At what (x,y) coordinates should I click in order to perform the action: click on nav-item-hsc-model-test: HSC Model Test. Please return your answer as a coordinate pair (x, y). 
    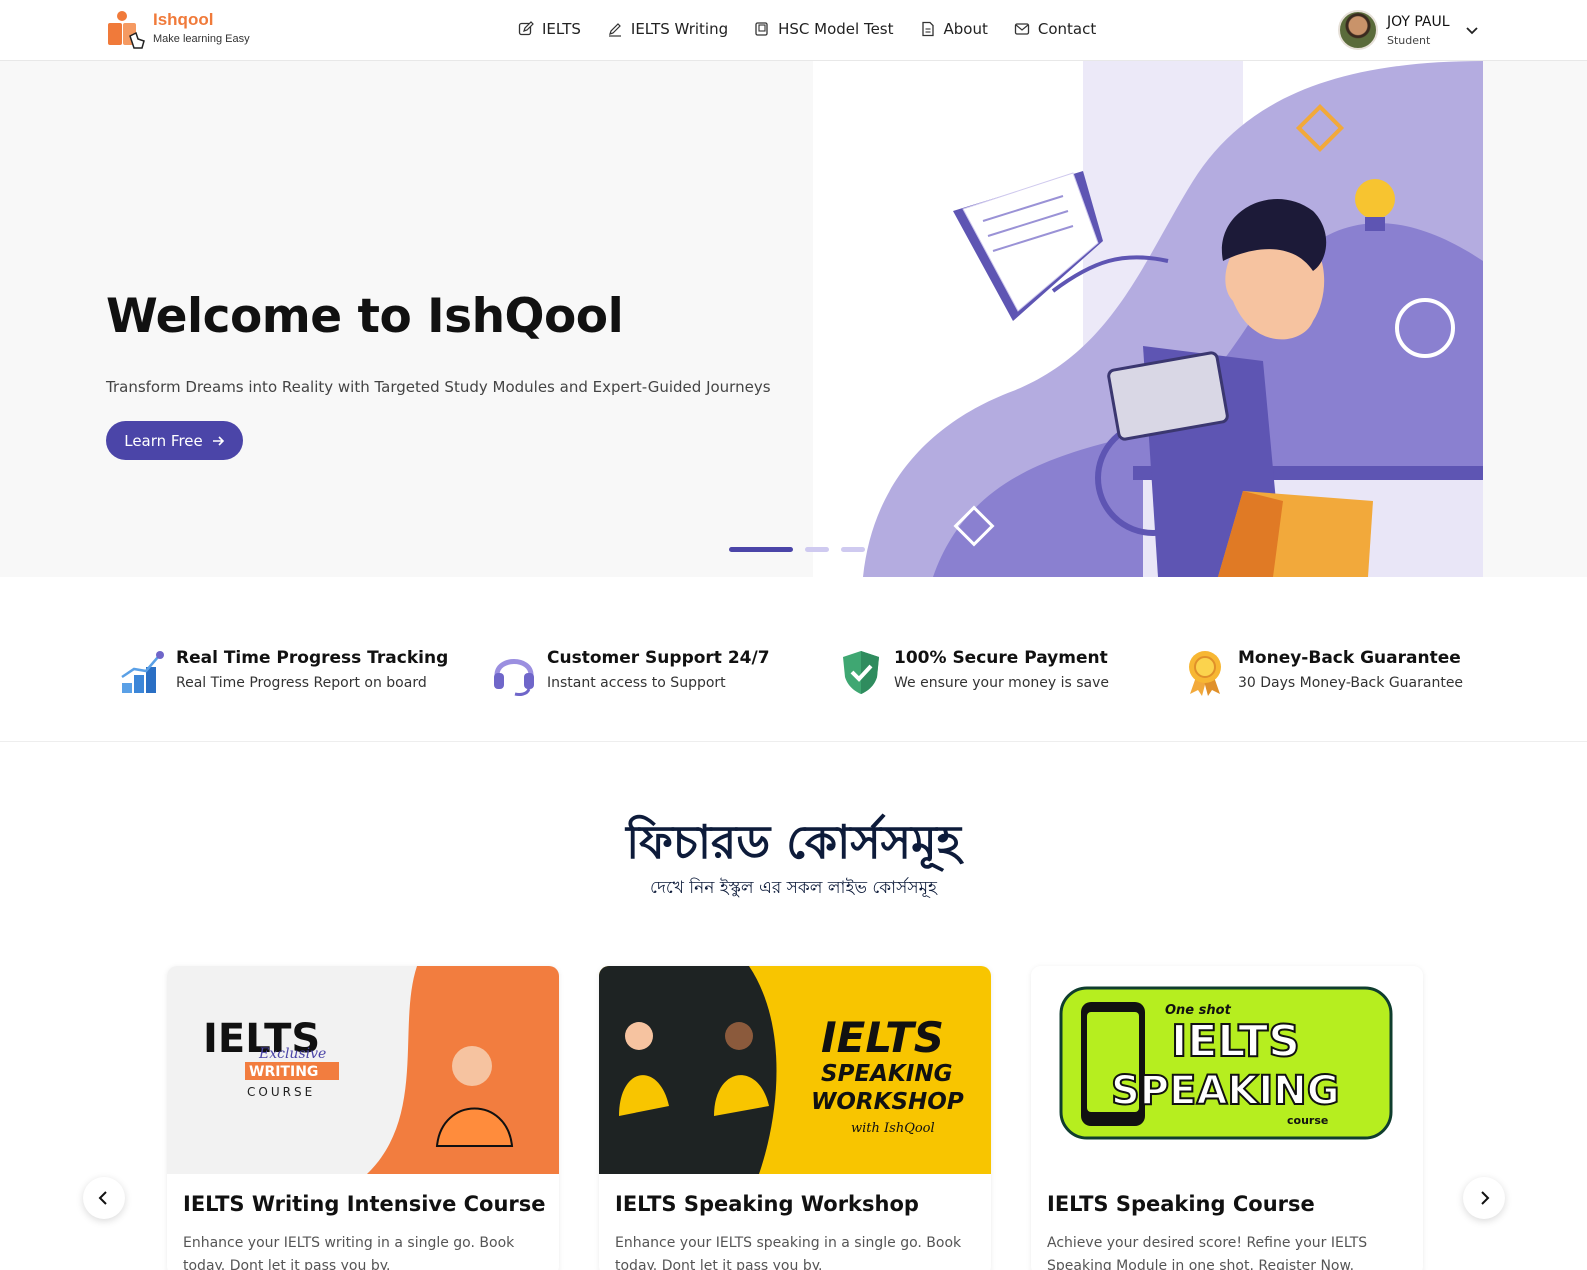
    Looking at the image, I should click on (824, 29).